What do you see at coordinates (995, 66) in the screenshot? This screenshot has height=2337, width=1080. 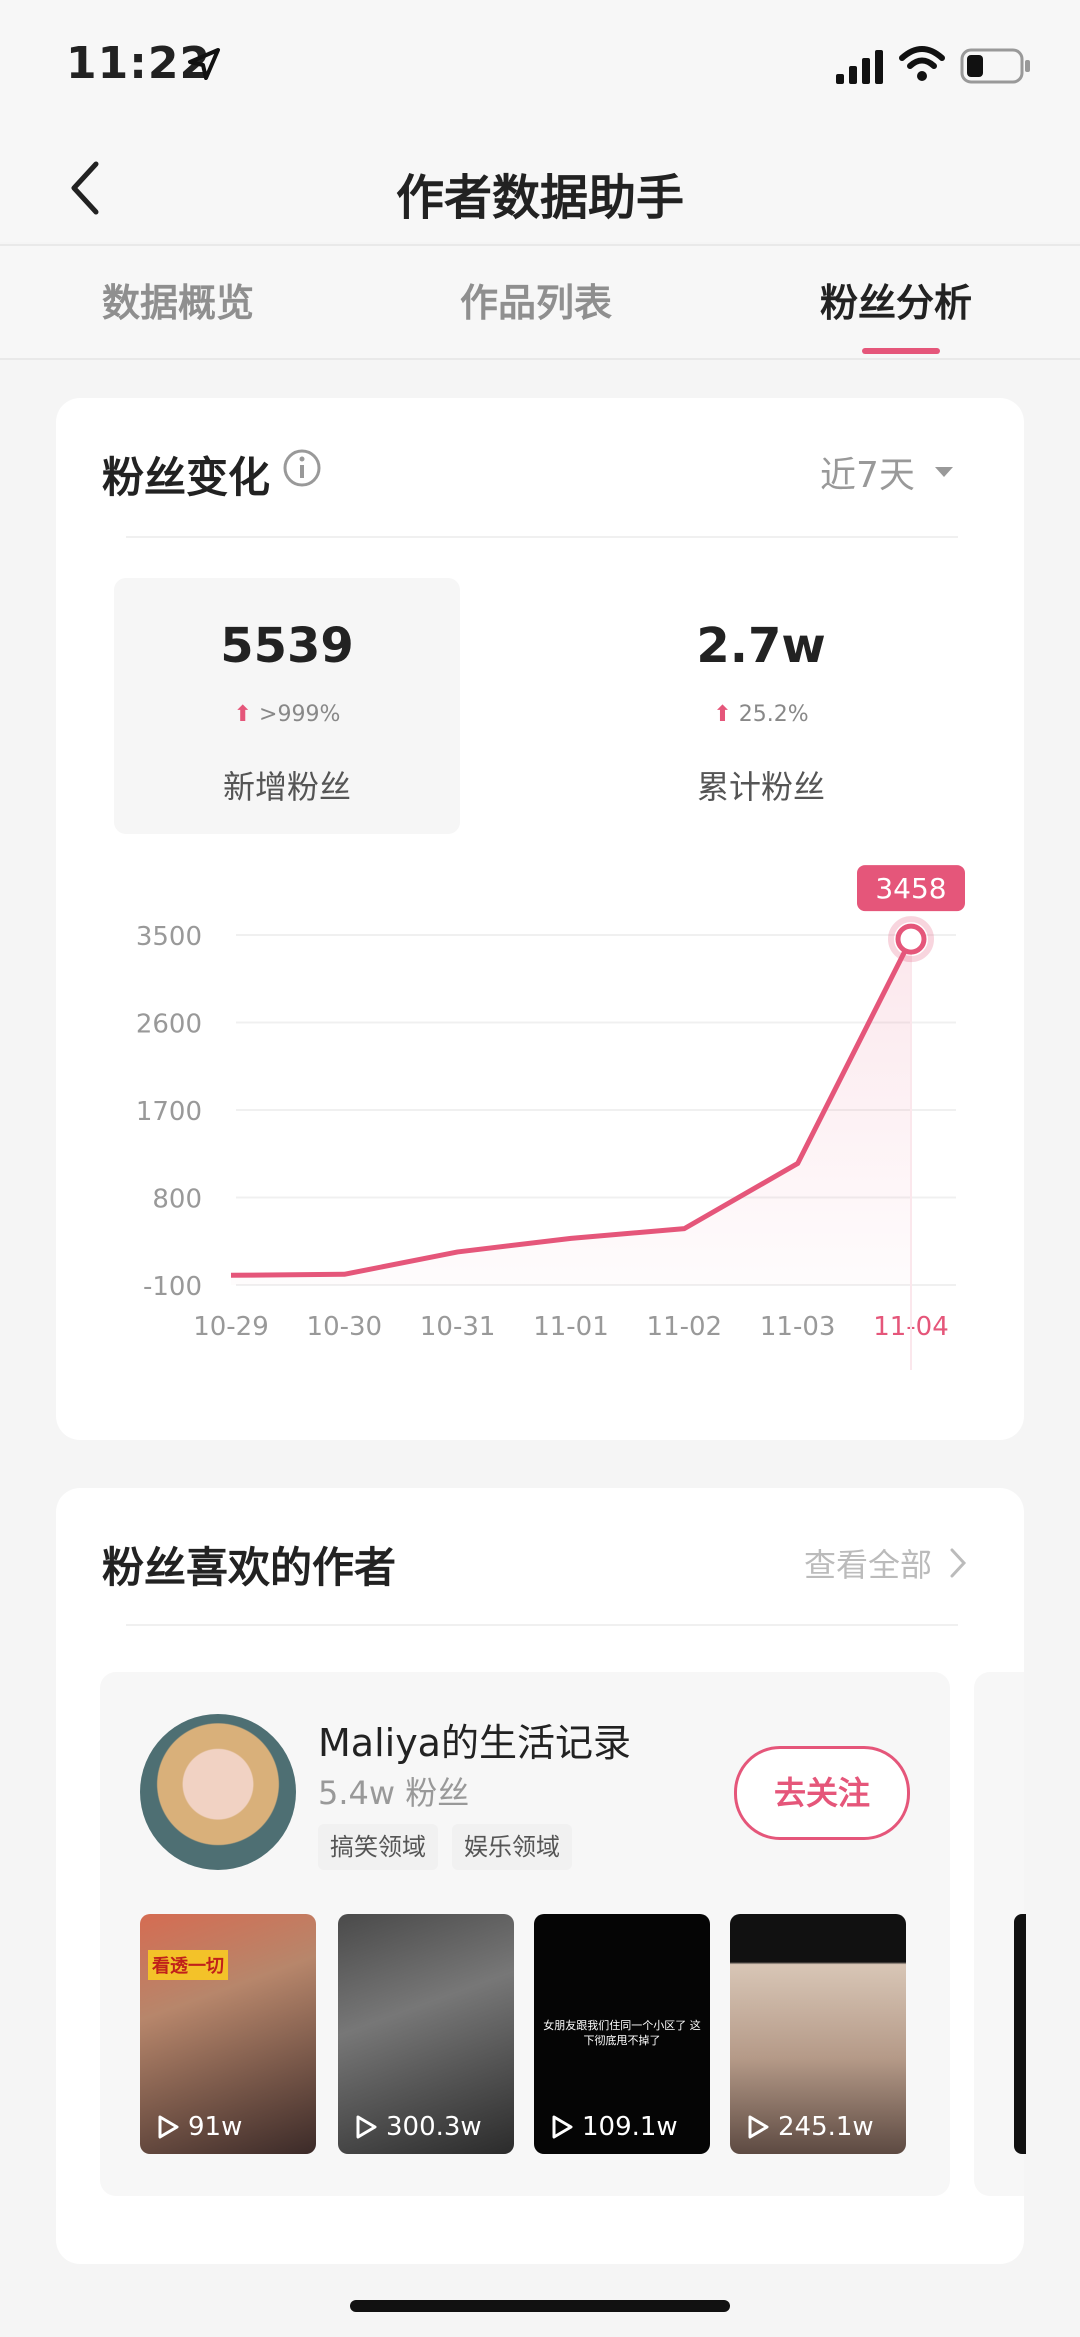 I see `battery-icon` at bounding box center [995, 66].